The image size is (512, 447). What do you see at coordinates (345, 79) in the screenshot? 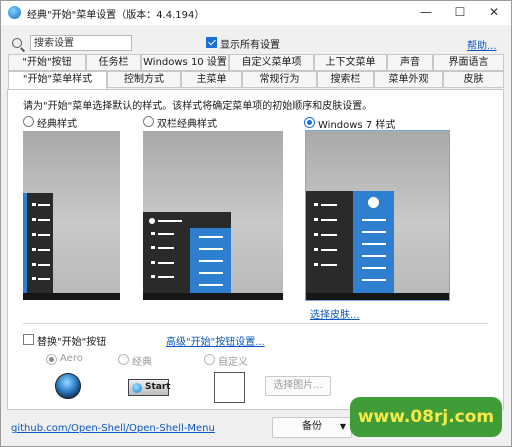
I see `tab-search-box: 搜索栏` at bounding box center [345, 79].